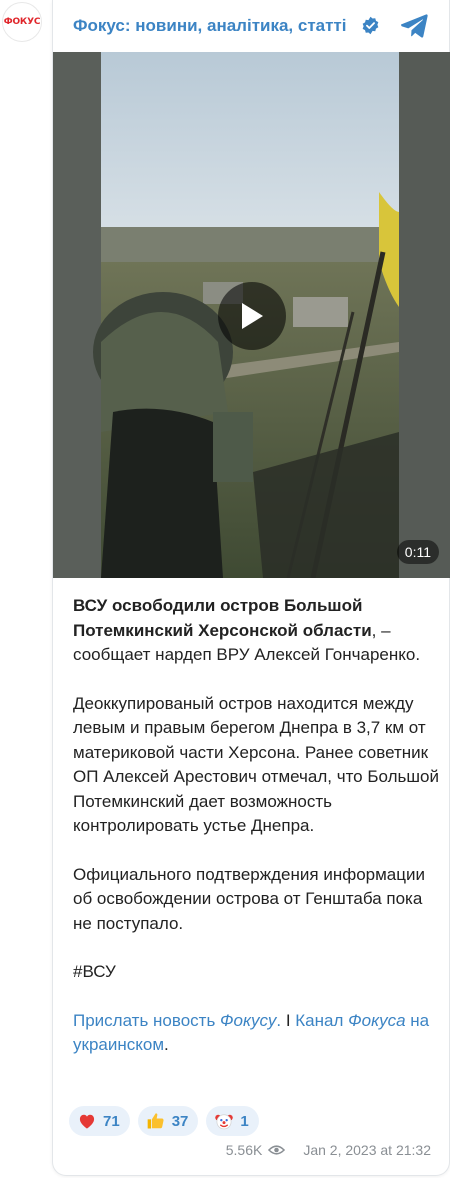 The height and width of the screenshot is (1178, 450). What do you see at coordinates (244, 1150) in the screenshot?
I see `view-count: 5.56K` at bounding box center [244, 1150].